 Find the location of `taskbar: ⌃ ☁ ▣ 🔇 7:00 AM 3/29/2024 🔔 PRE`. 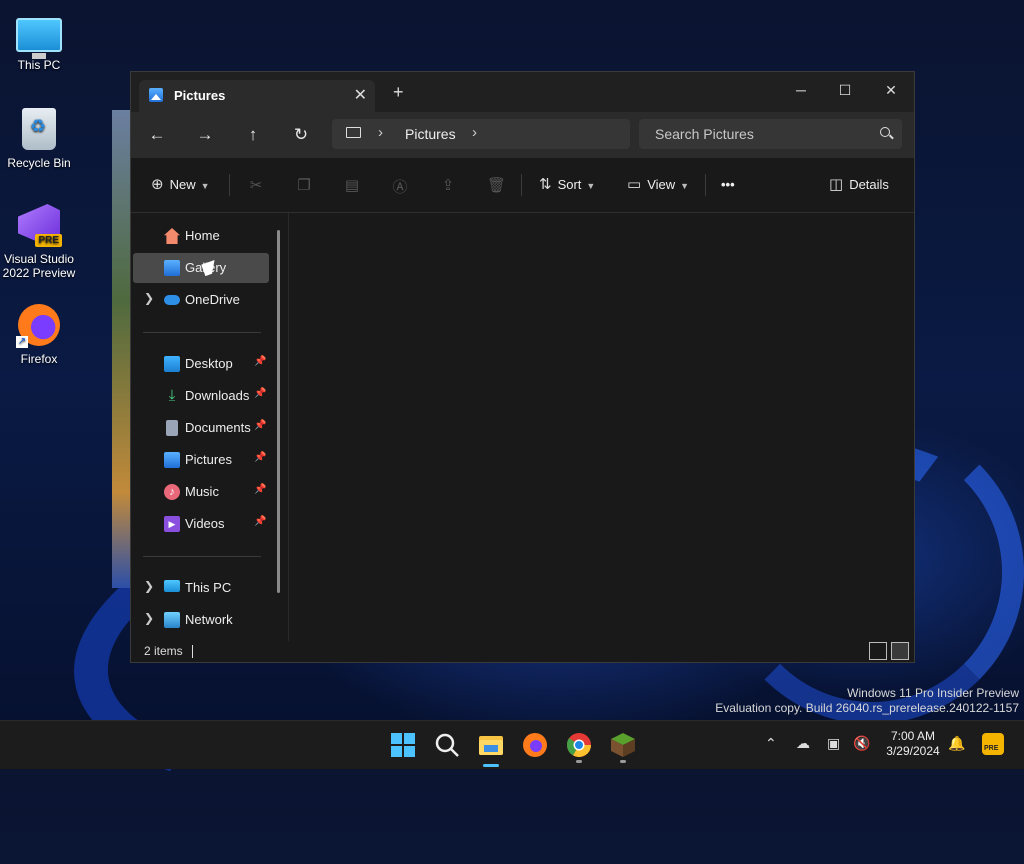

taskbar: ⌃ ☁ ▣ 🔇 7:00 AM 3/29/2024 🔔 PRE is located at coordinates (512, 744).